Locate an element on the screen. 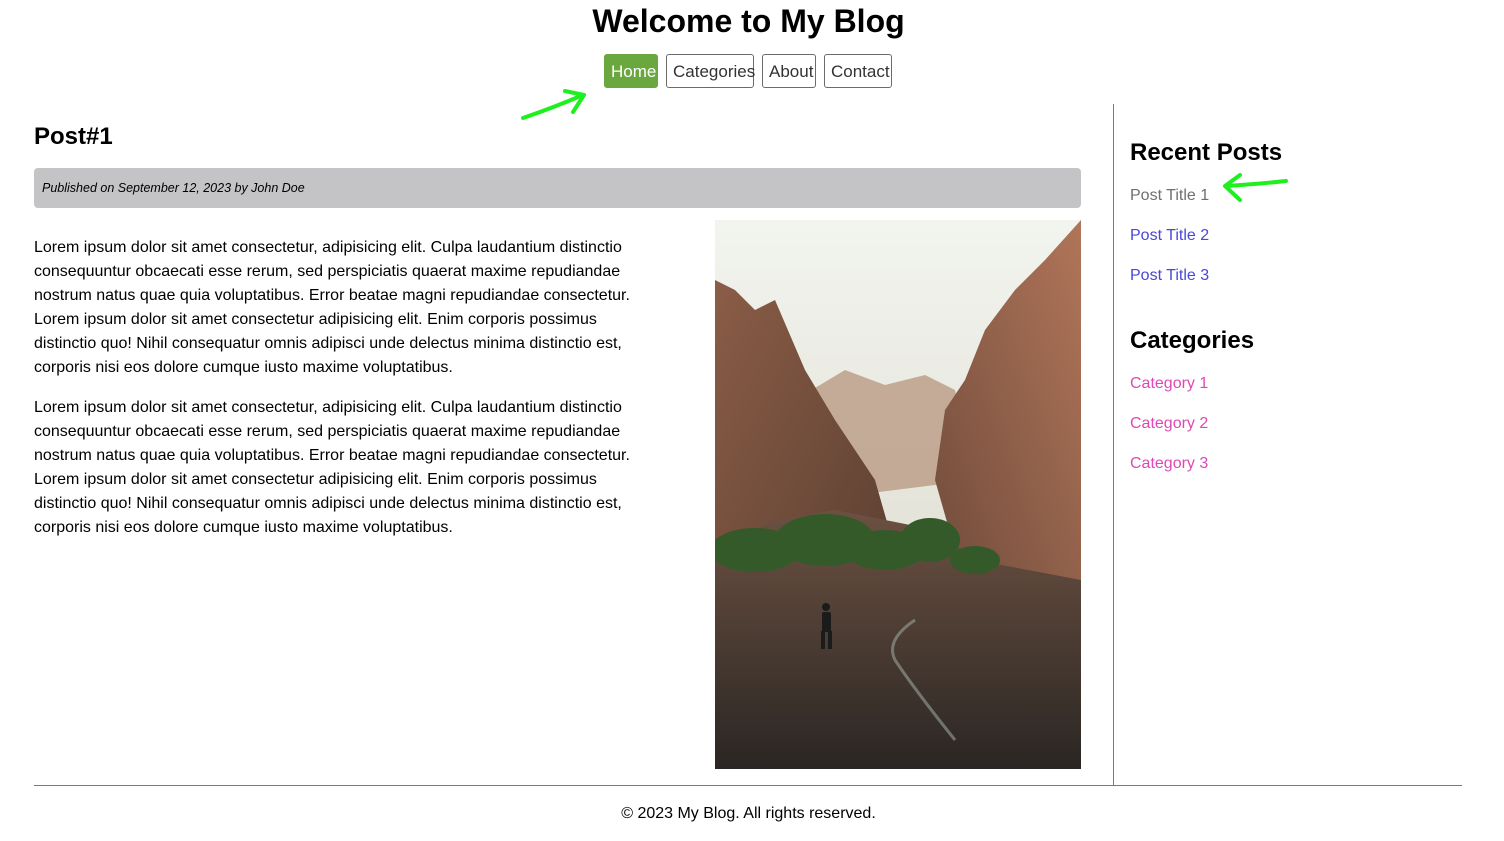  category-link: Category 2 is located at coordinates (1169, 424).